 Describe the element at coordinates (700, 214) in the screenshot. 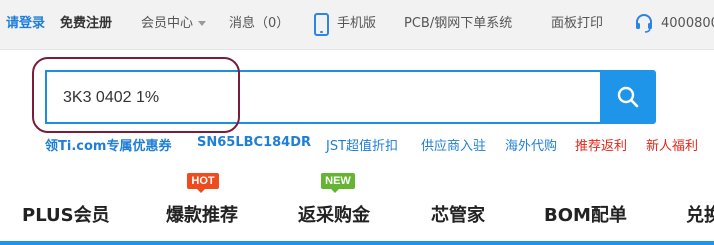

I see `nav-exchange: 兑换` at that location.